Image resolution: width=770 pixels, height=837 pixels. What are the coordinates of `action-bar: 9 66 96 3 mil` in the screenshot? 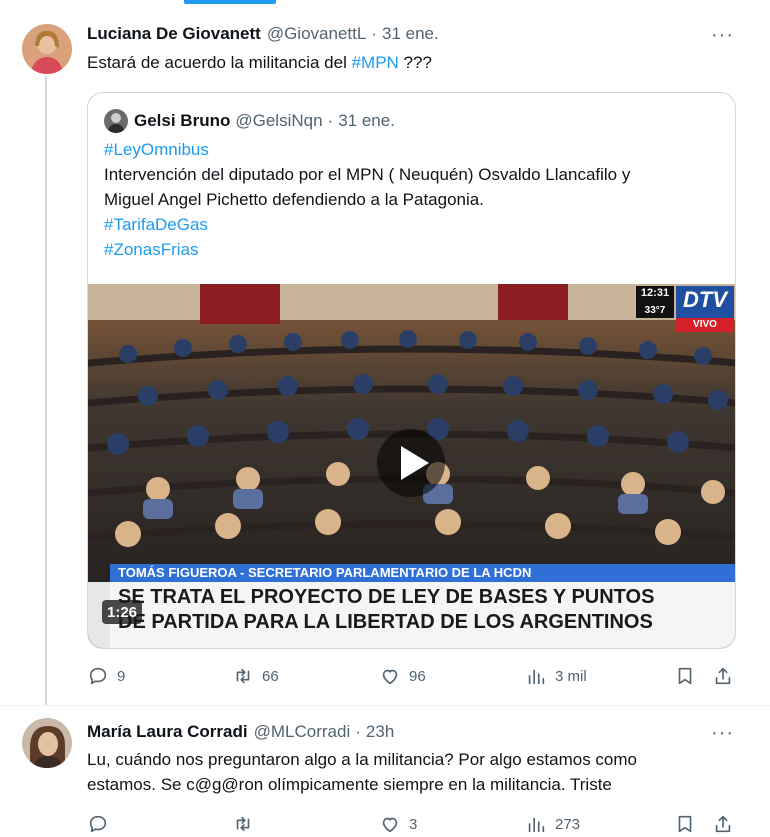 It's located at (412, 677).